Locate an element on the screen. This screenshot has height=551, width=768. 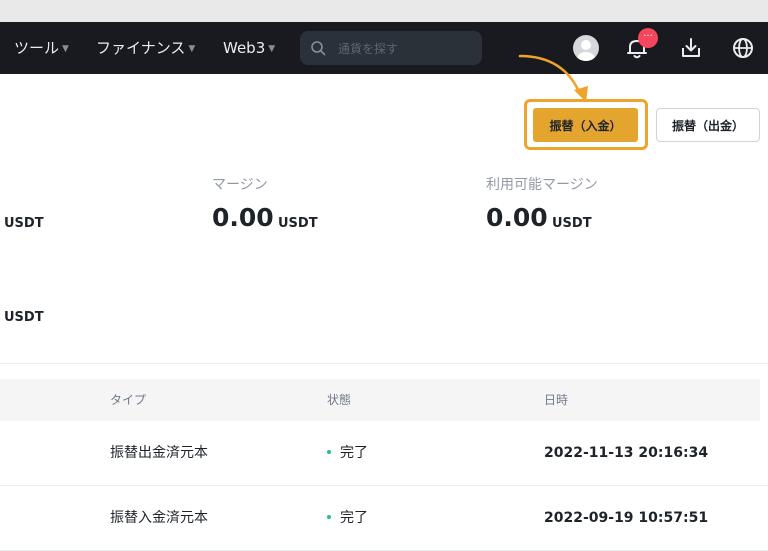
download-icon is located at coordinates (691, 48).